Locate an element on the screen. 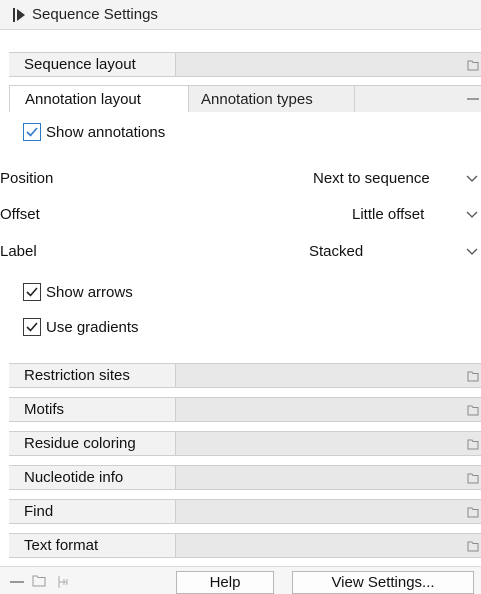 This screenshot has height=594, width=481. use-gradients-label: Use gradients is located at coordinates (92, 327).